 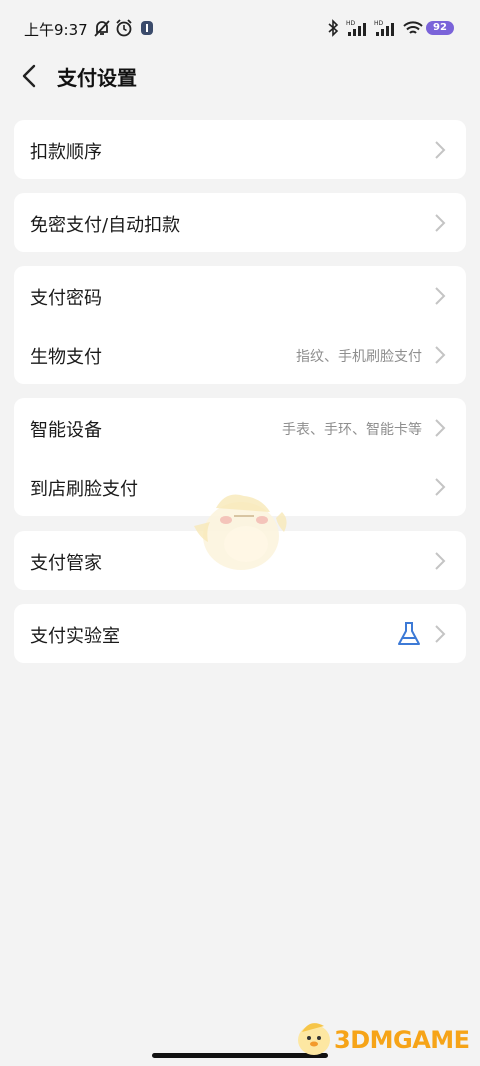 What do you see at coordinates (240, 354) in the screenshot?
I see `row-biometric-payment: 生物支付 指纹、手机刷脸支付` at bounding box center [240, 354].